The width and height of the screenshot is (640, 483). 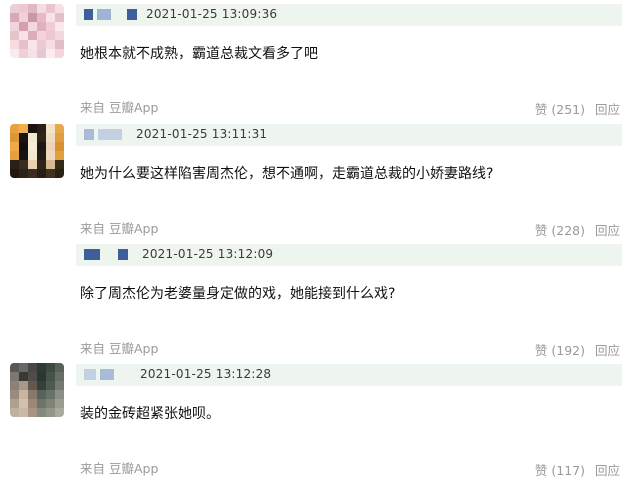 What do you see at coordinates (349, 375) in the screenshot?
I see `comment-header: 2021-01-25 13:12:28` at bounding box center [349, 375].